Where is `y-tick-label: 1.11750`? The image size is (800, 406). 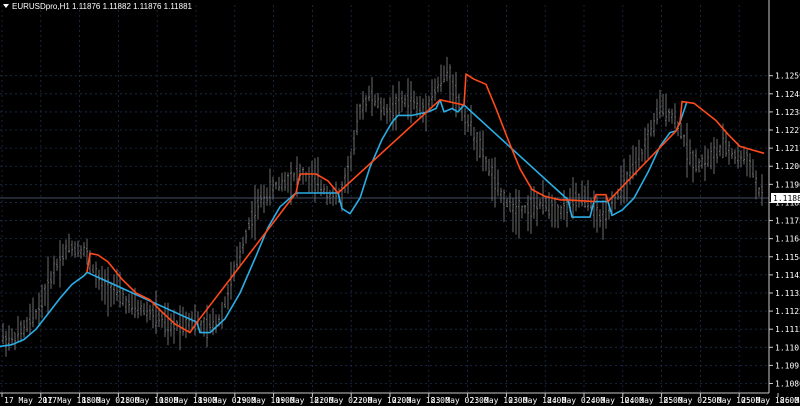
y-tick-label: 1.11750 is located at coordinates (787, 221).